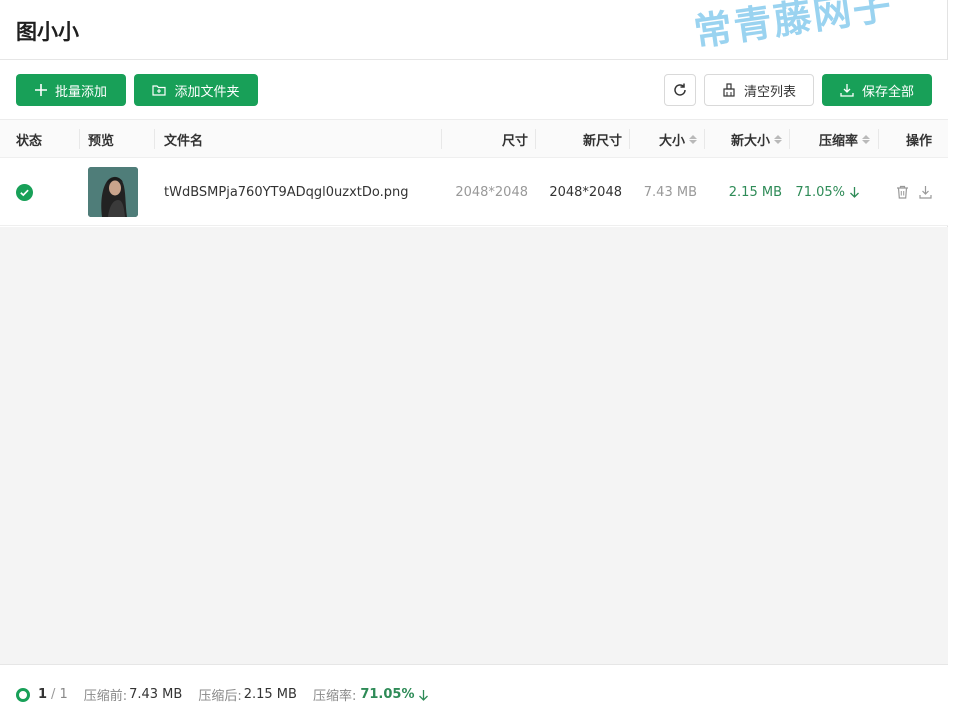 Image resolution: width=960 pixels, height=724 pixels. What do you see at coordinates (585, 192) in the screenshot?
I see `new-dimensions: 2048*2048` at bounding box center [585, 192].